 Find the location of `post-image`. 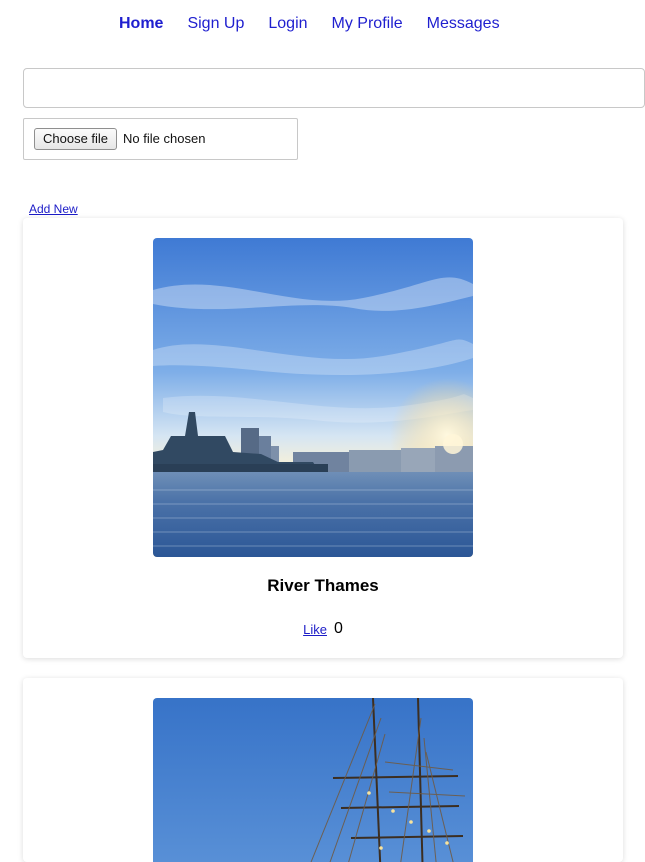

post-image is located at coordinates (313, 780).